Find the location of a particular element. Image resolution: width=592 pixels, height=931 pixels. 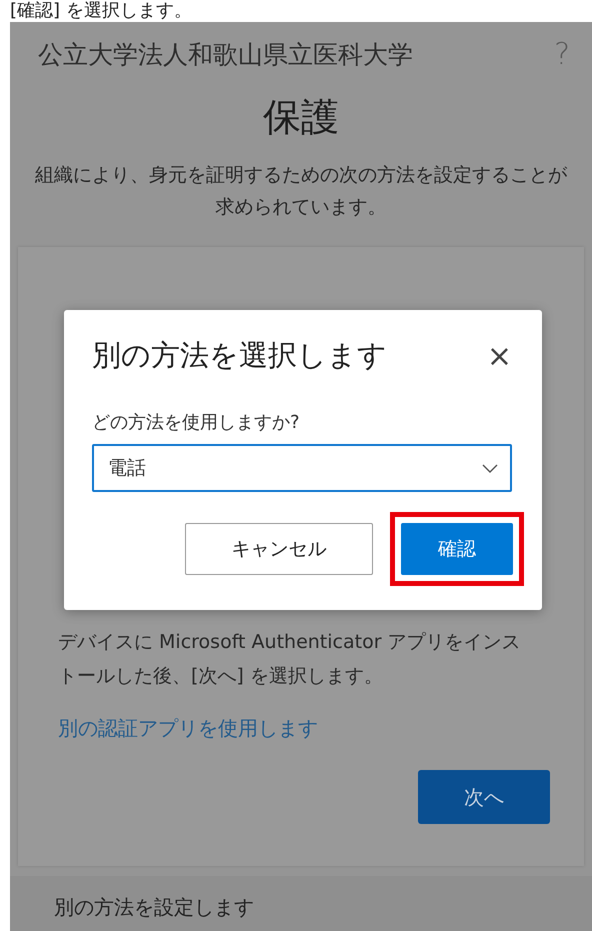

close-button: × is located at coordinates (499, 356).